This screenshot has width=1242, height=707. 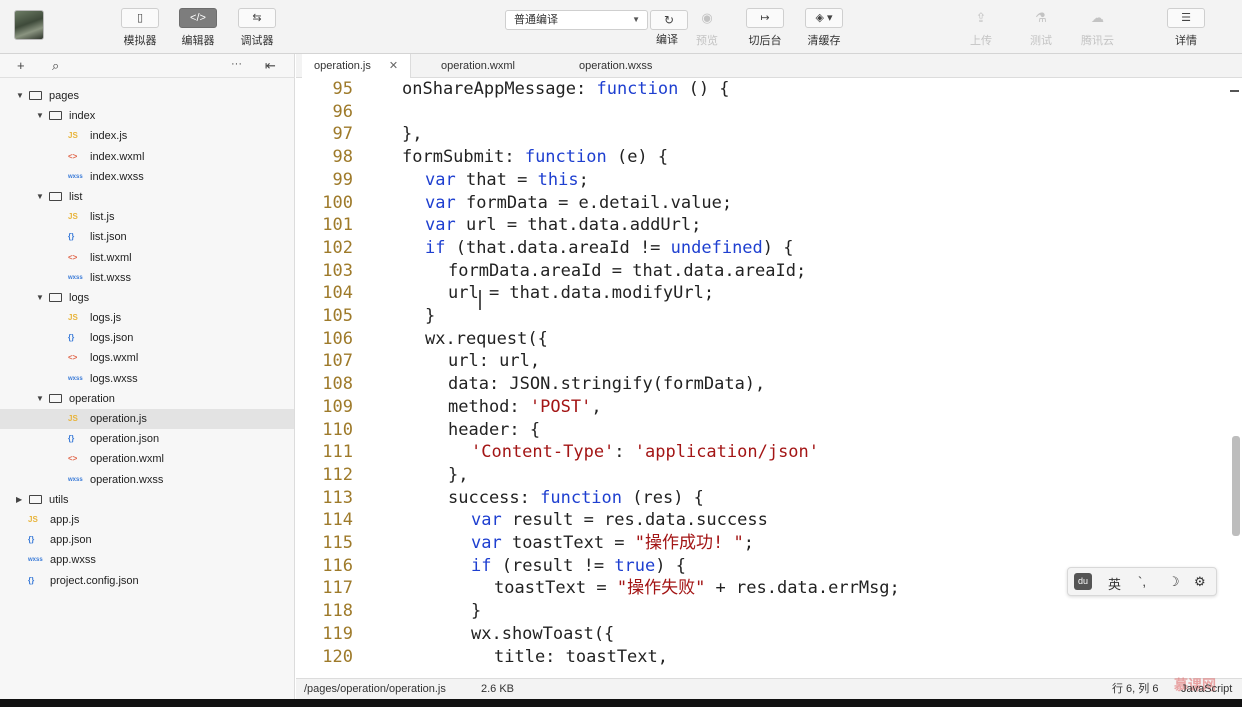 I want to click on tab-wxss: operation.wxss, so click(x=615, y=66).